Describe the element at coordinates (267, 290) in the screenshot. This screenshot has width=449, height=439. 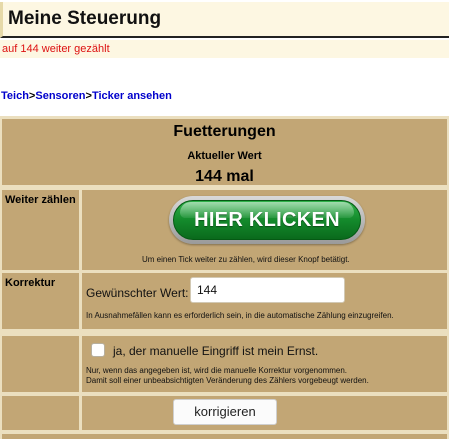
I see `desired-value-input` at that location.